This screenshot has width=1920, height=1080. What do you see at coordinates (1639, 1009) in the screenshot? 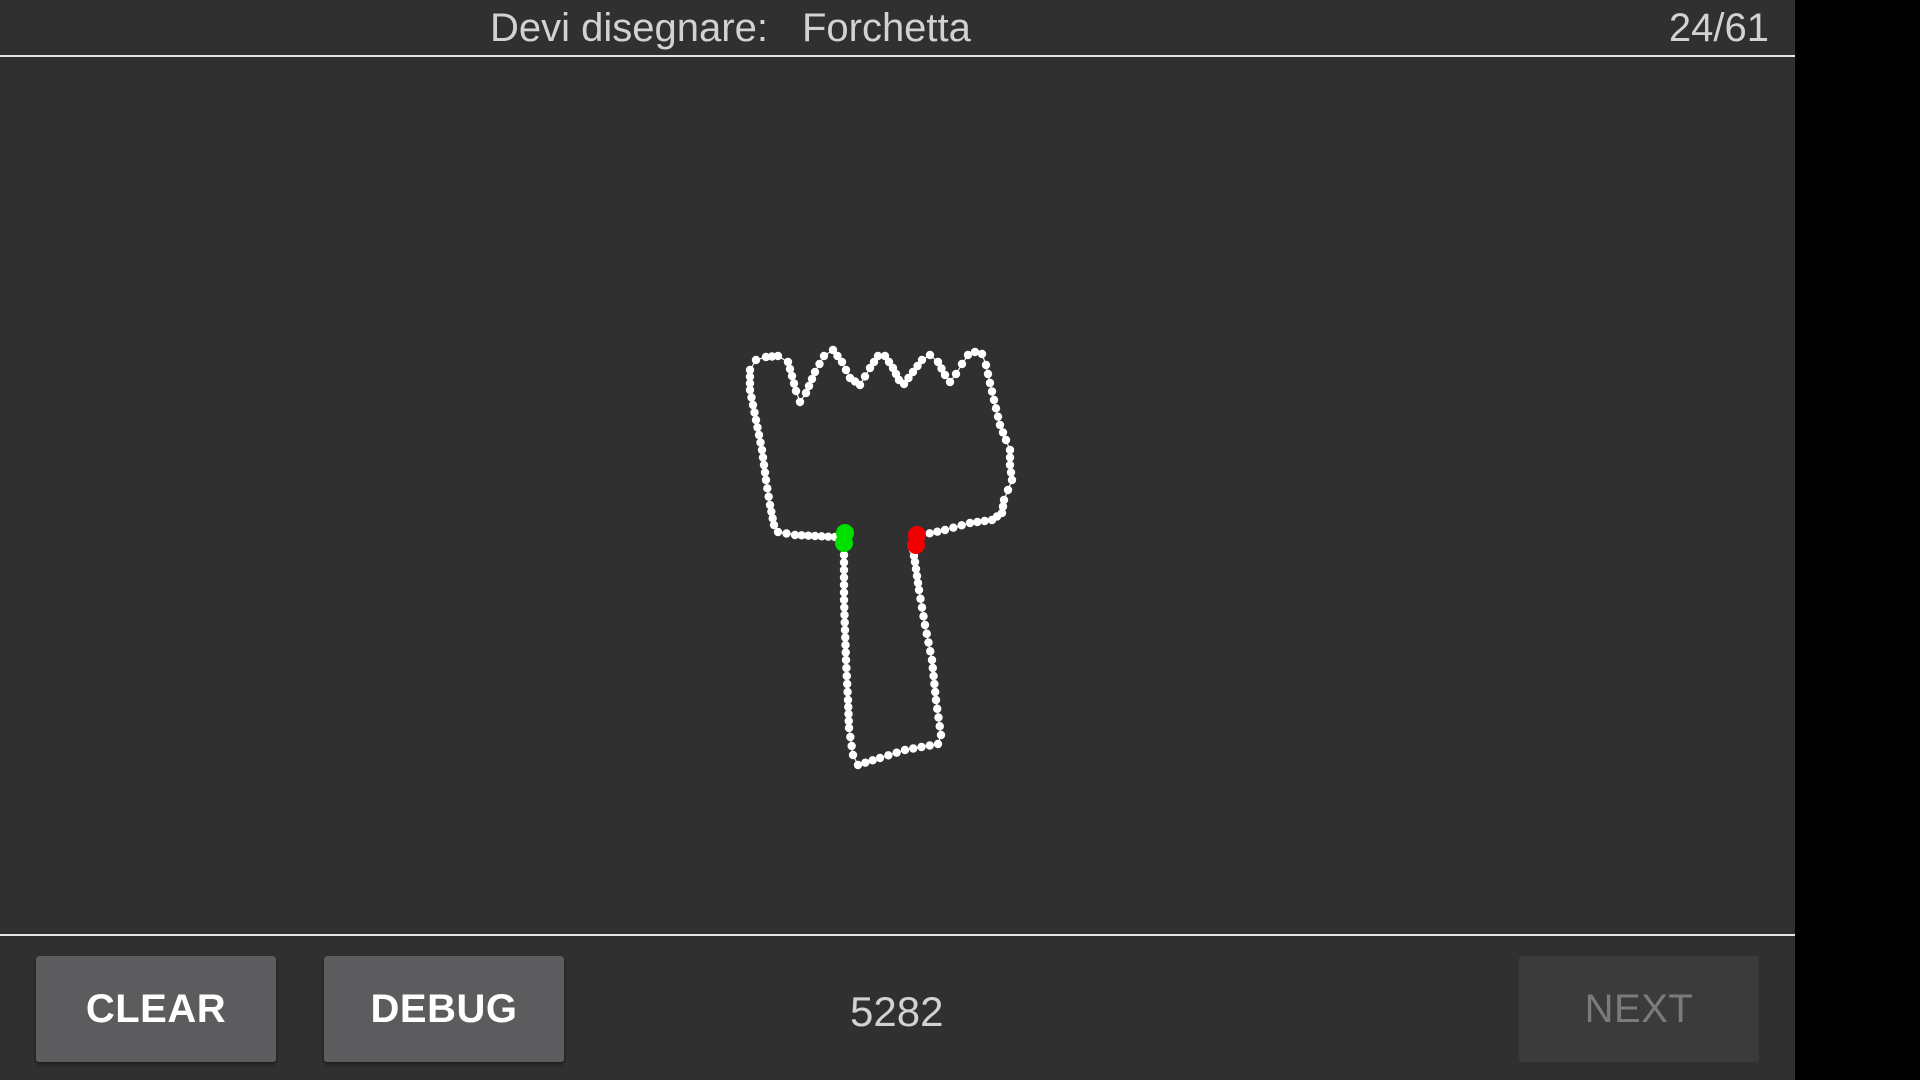
I see `next-button: NEXT` at bounding box center [1639, 1009].